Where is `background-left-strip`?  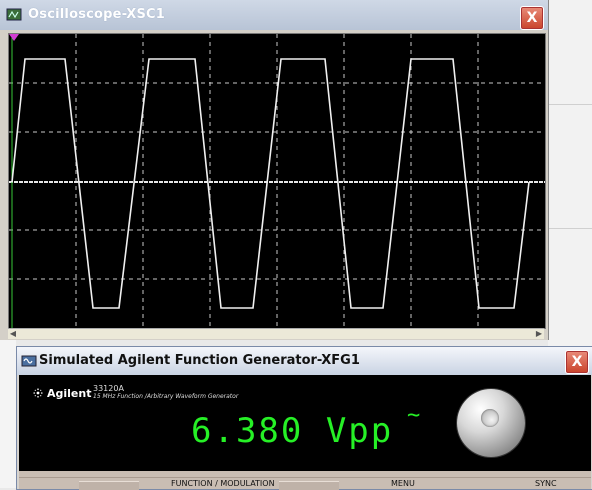
background-left-strip is located at coordinates (8, 414).